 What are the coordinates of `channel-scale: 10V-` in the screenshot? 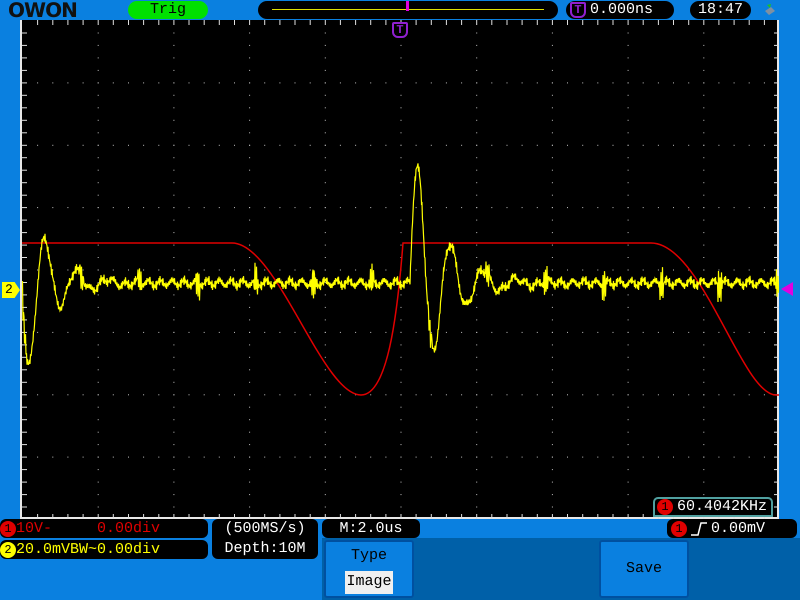 It's located at (35, 528).